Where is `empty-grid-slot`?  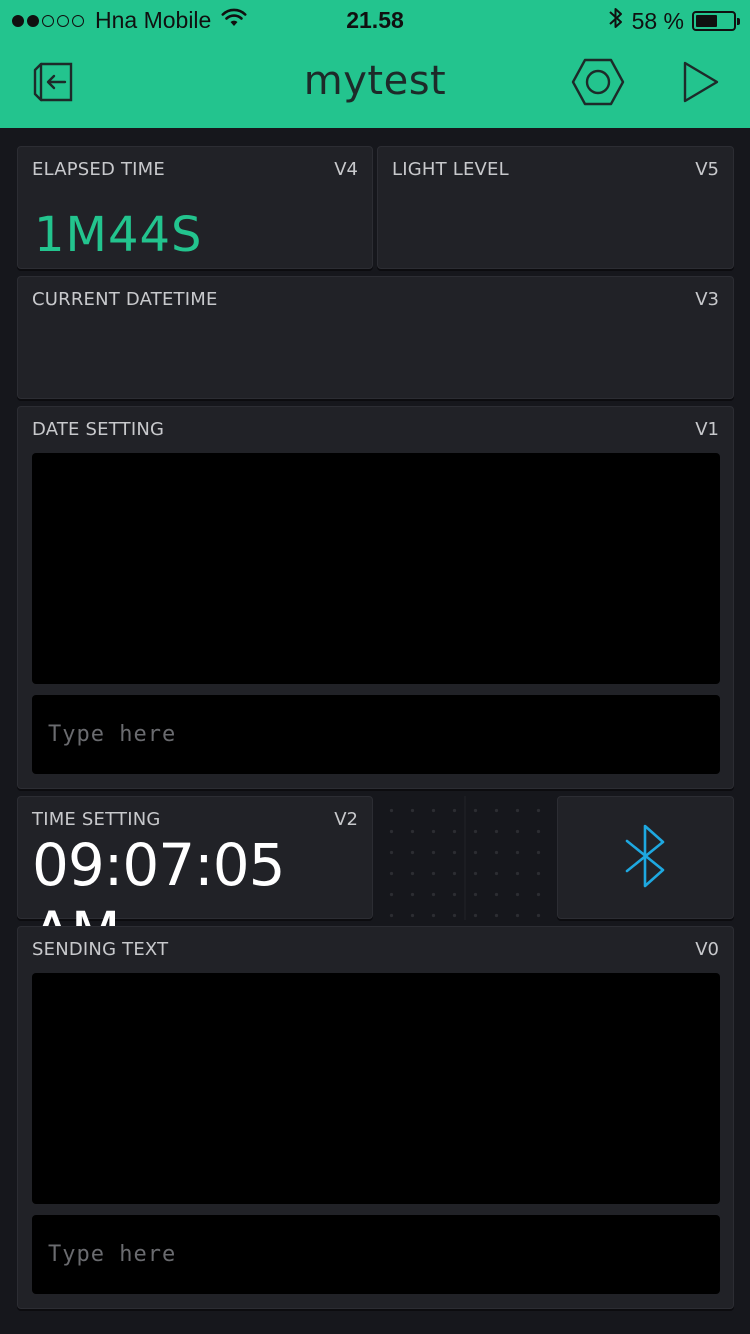 empty-grid-slot is located at coordinates (465, 858).